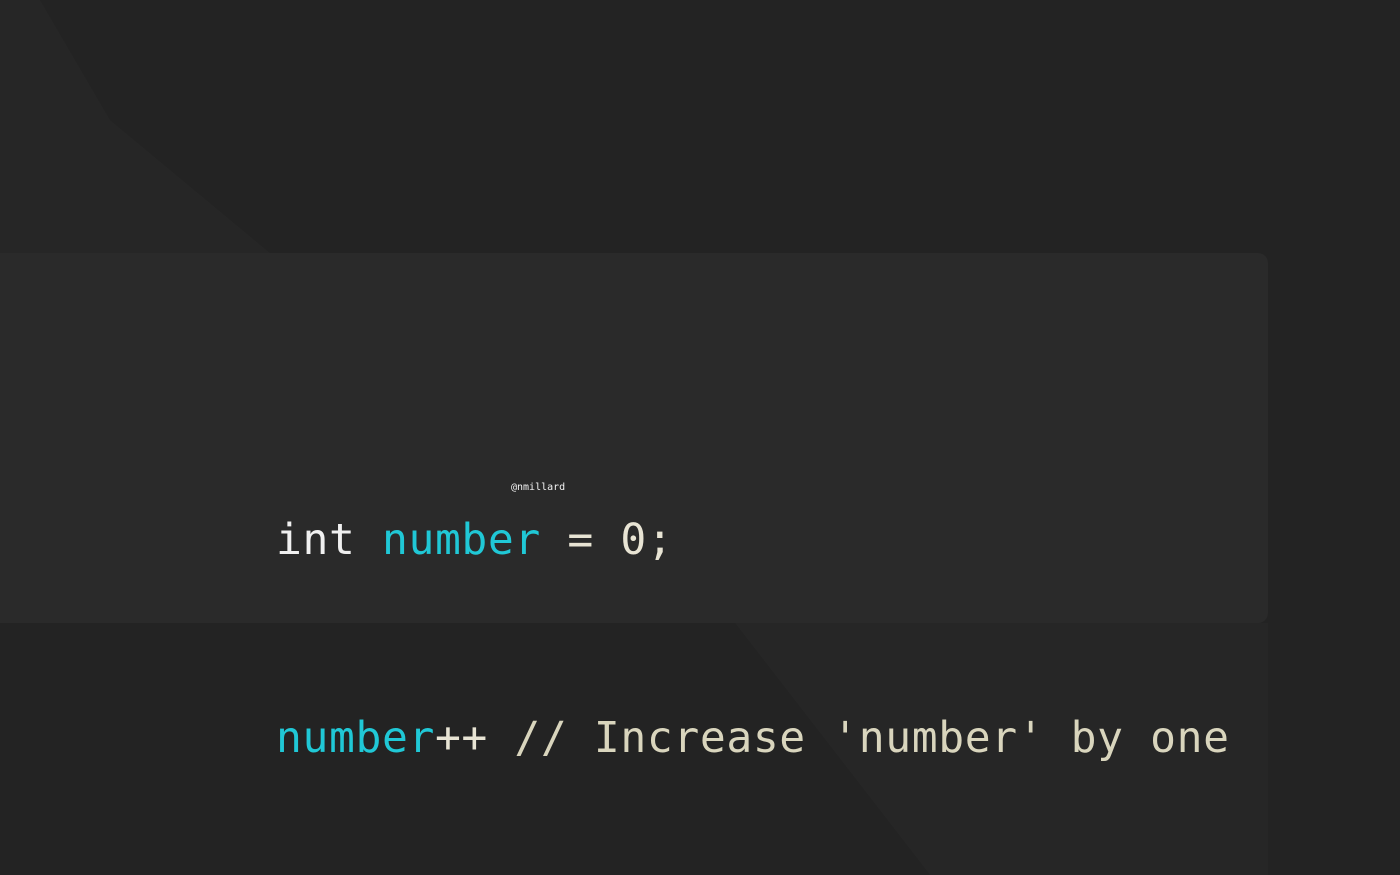 The width and height of the screenshot is (1400, 875). Describe the element at coordinates (872, 738) in the screenshot. I see `code-comment: // Increase 'number' by one` at that location.